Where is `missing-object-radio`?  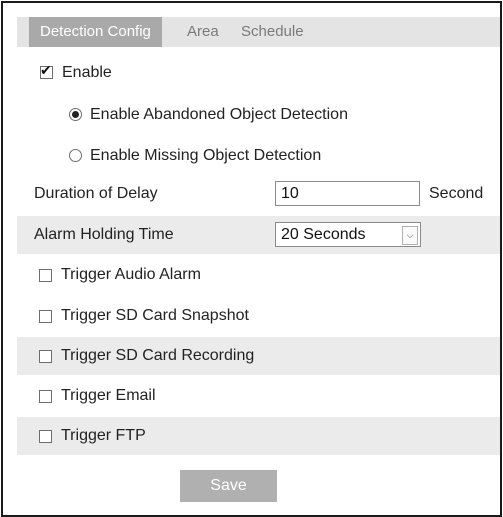
missing-object-radio is located at coordinates (75, 155).